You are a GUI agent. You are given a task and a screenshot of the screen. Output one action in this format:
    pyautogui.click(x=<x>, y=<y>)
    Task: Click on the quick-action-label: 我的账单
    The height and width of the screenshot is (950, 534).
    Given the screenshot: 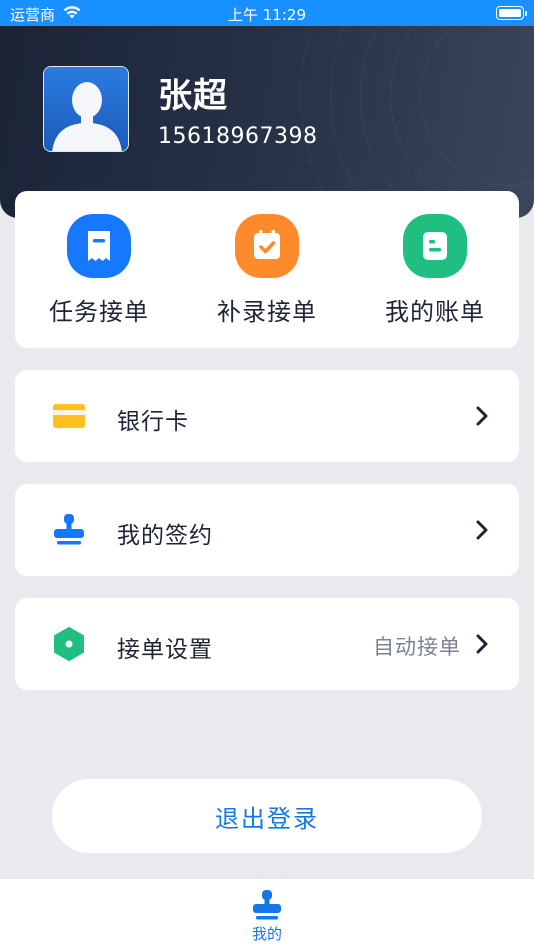 What is the action you would take?
    pyautogui.click(x=435, y=312)
    